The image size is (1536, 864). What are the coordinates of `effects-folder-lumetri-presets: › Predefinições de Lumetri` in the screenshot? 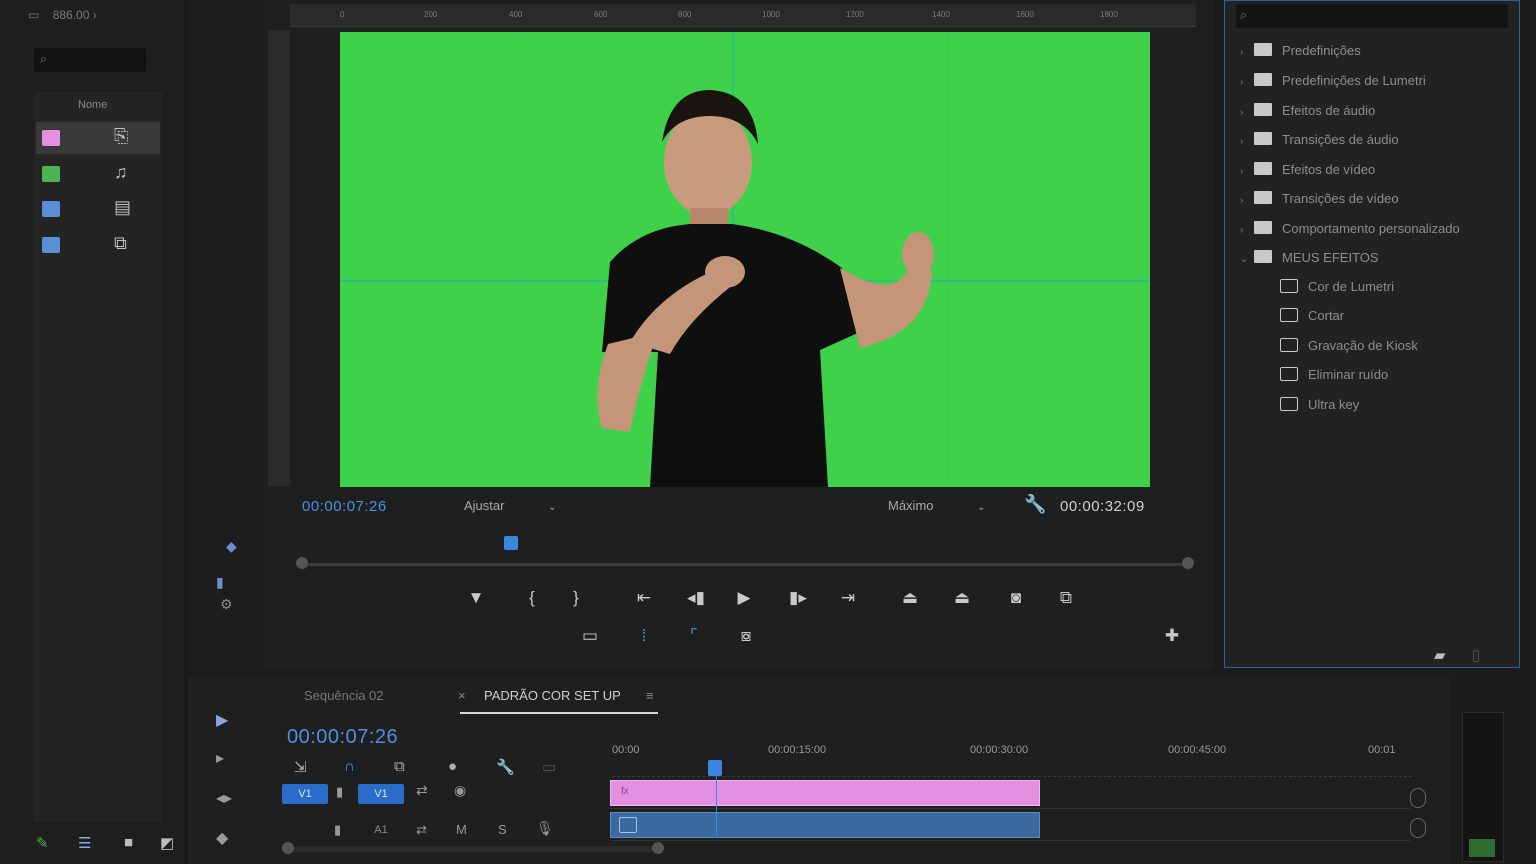 It's located at (1333, 85).